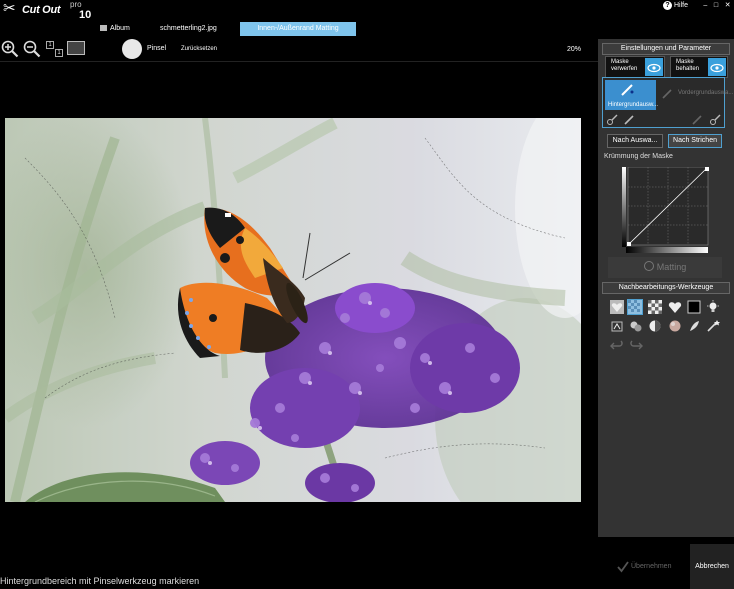  I want to click on cancel-button: Abbrechen, so click(712, 566).